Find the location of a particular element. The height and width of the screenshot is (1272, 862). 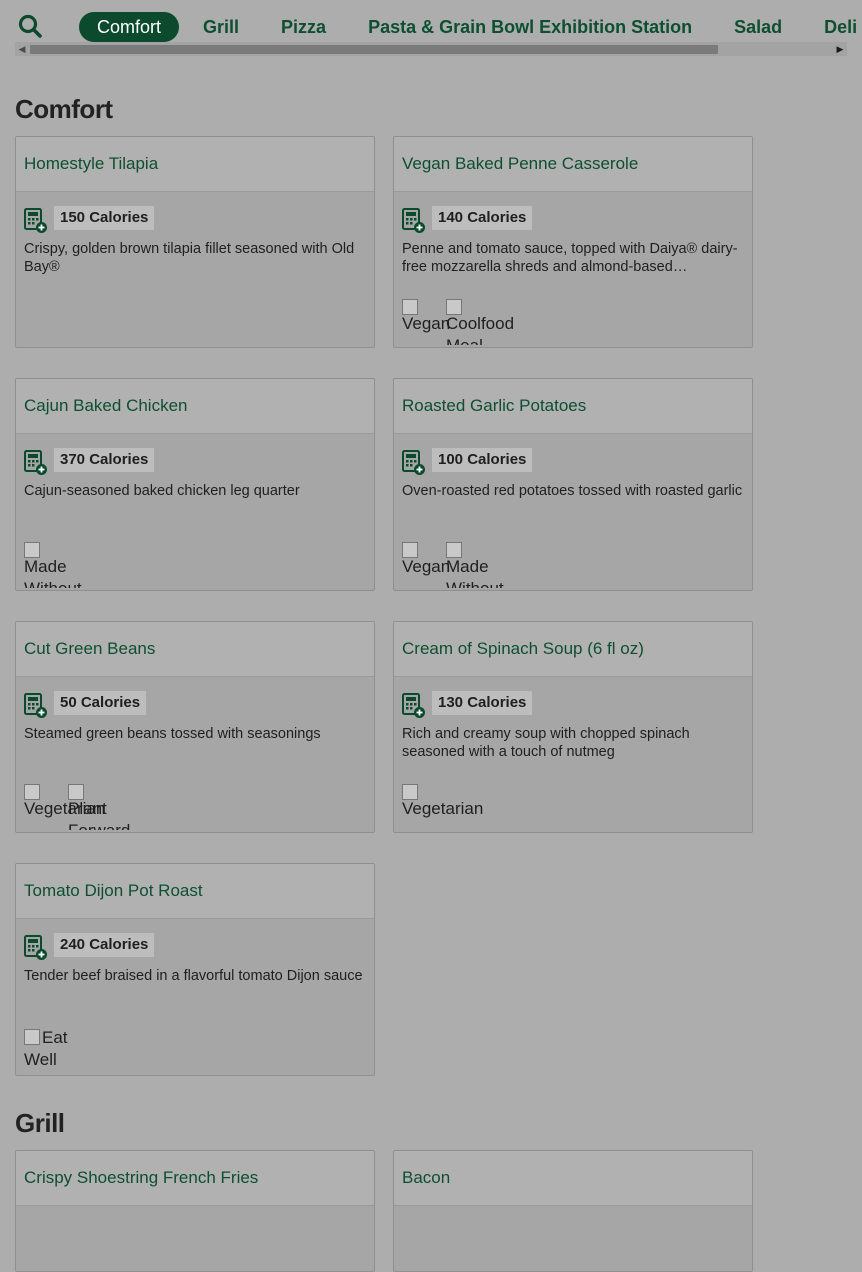

menu-item-card: Crispy Shoestring French Fries is located at coordinates (195, 1211).